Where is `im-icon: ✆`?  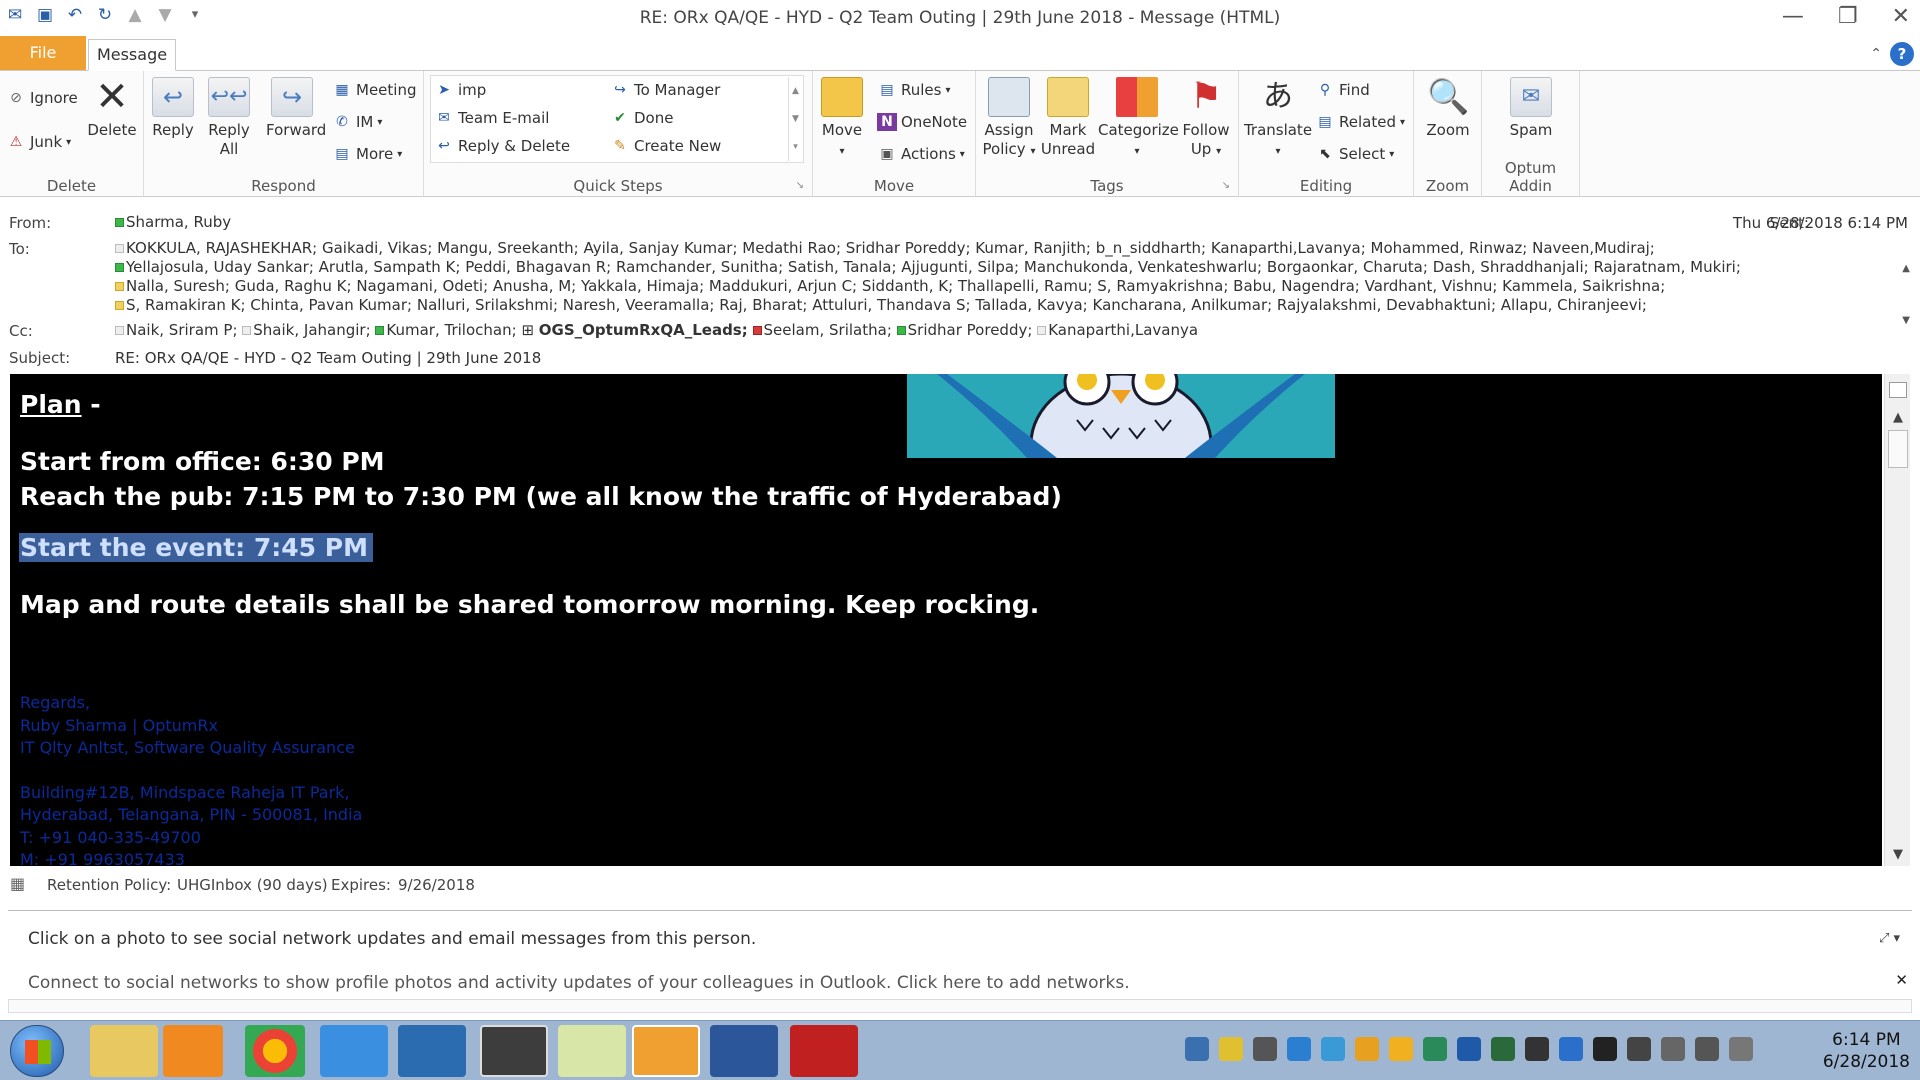
im-icon: ✆ is located at coordinates (342, 122).